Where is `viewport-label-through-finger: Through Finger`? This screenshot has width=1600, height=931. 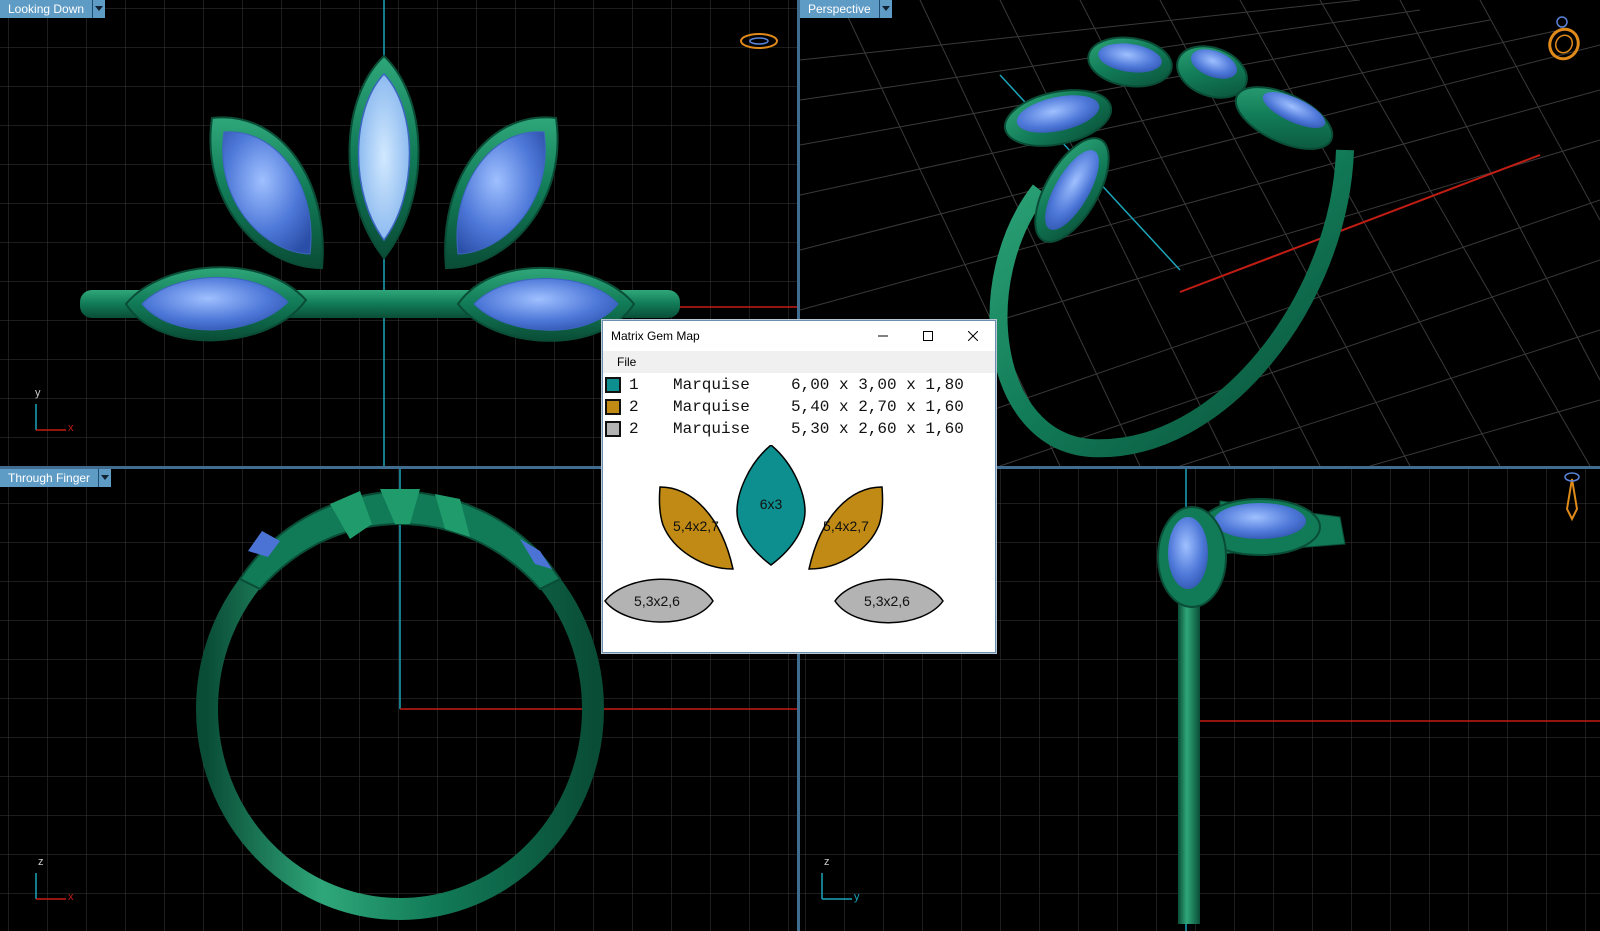 viewport-label-through-finger: Through Finger is located at coordinates (55, 478).